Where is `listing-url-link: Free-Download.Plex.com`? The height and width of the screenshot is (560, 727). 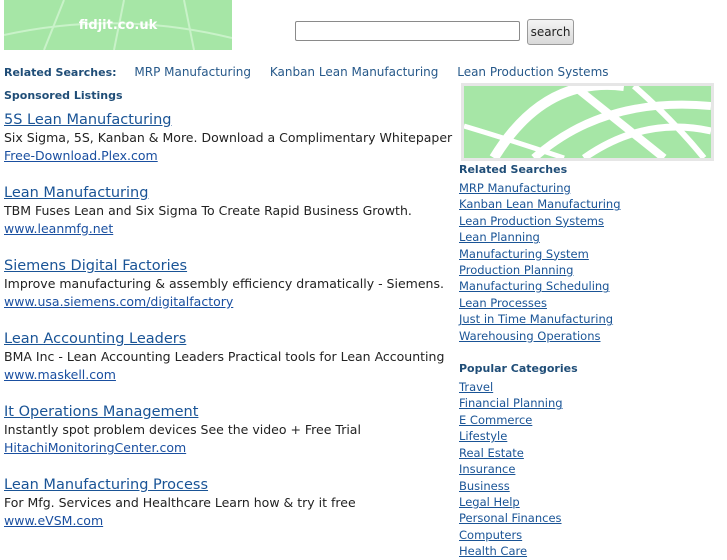 listing-url-link: Free-Download.Plex.com is located at coordinates (224, 156).